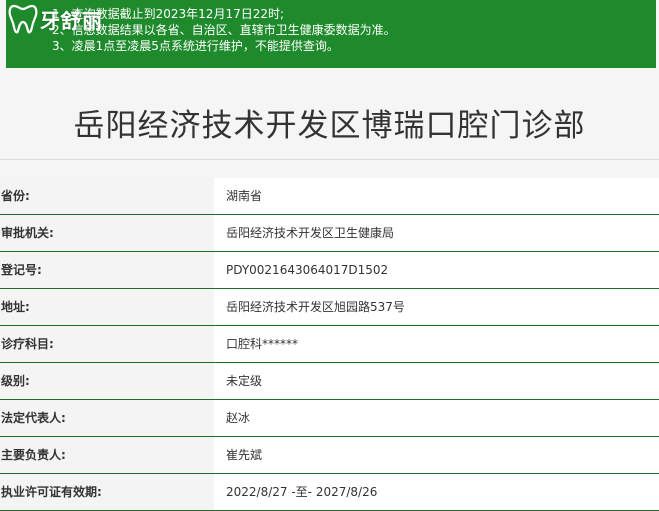  Describe the element at coordinates (436, 233) in the screenshot. I see `info-value: 岳阳经济技术开发区卫生健康局` at that location.